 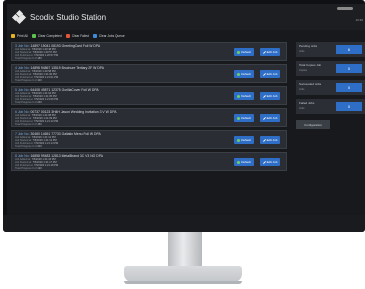 What do you see at coordinates (49, 36) in the screenshot?
I see `clear-completed-label: Clear Completed` at bounding box center [49, 36].